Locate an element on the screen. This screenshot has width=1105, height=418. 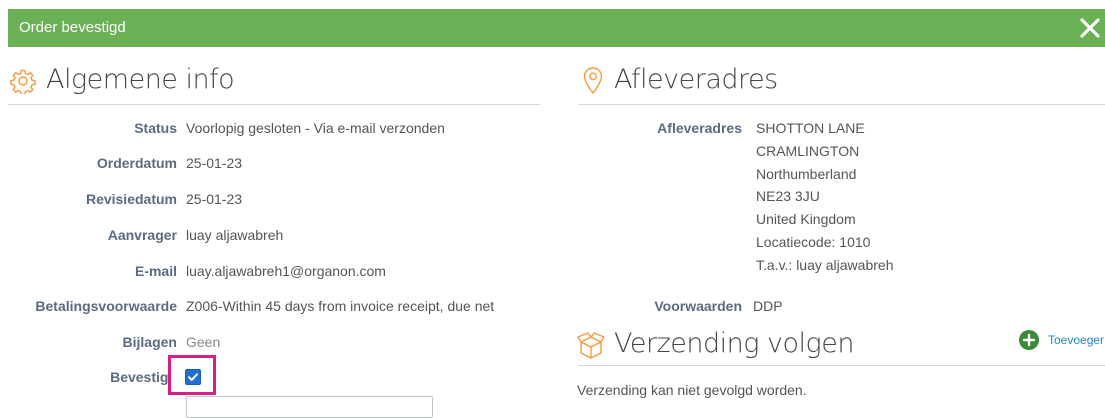
bevestigd-checkbox is located at coordinates (193, 377).